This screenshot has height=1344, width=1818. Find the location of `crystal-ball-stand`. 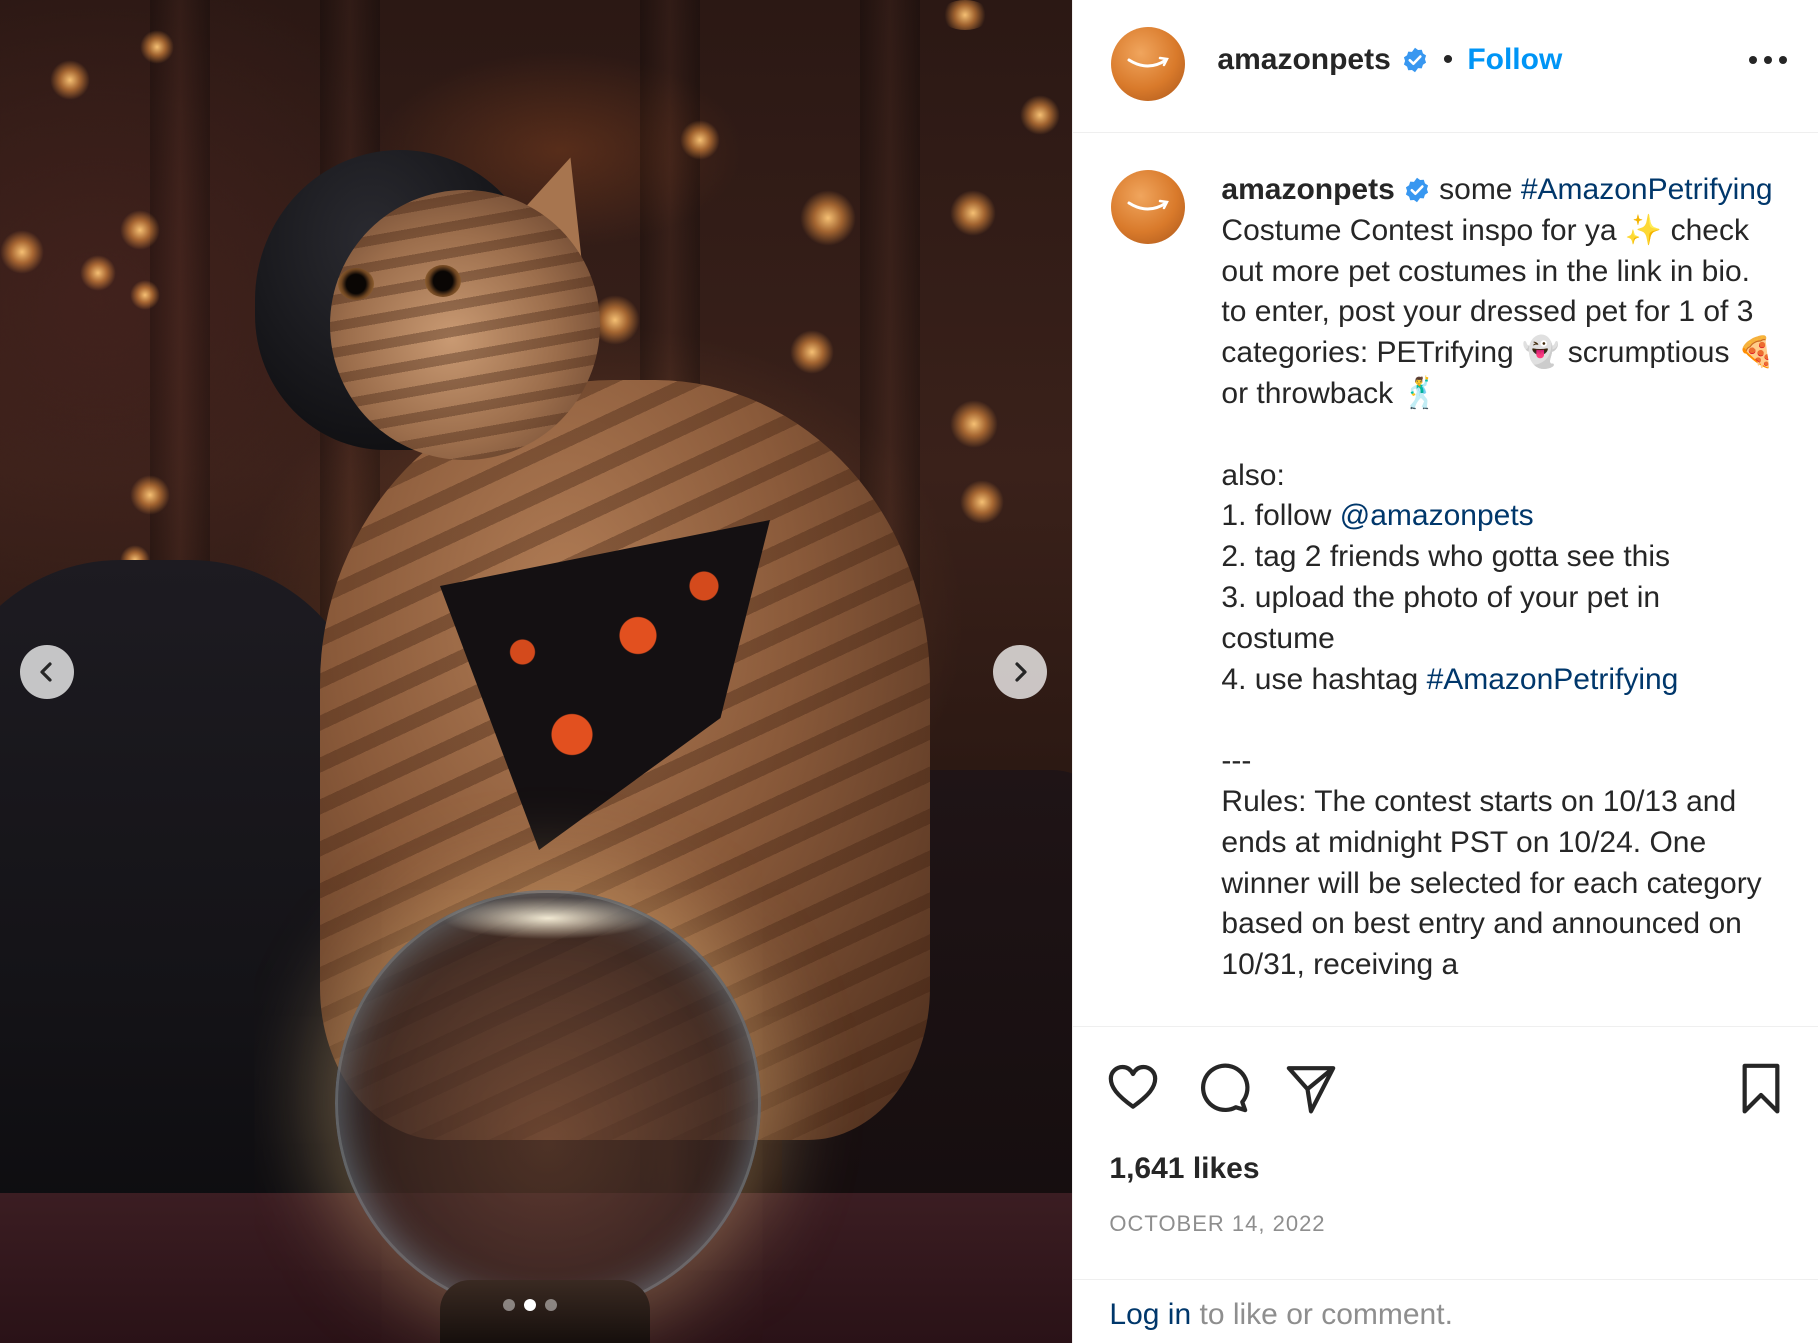

crystal-ball-stand is located at coordinates (545, 1311).